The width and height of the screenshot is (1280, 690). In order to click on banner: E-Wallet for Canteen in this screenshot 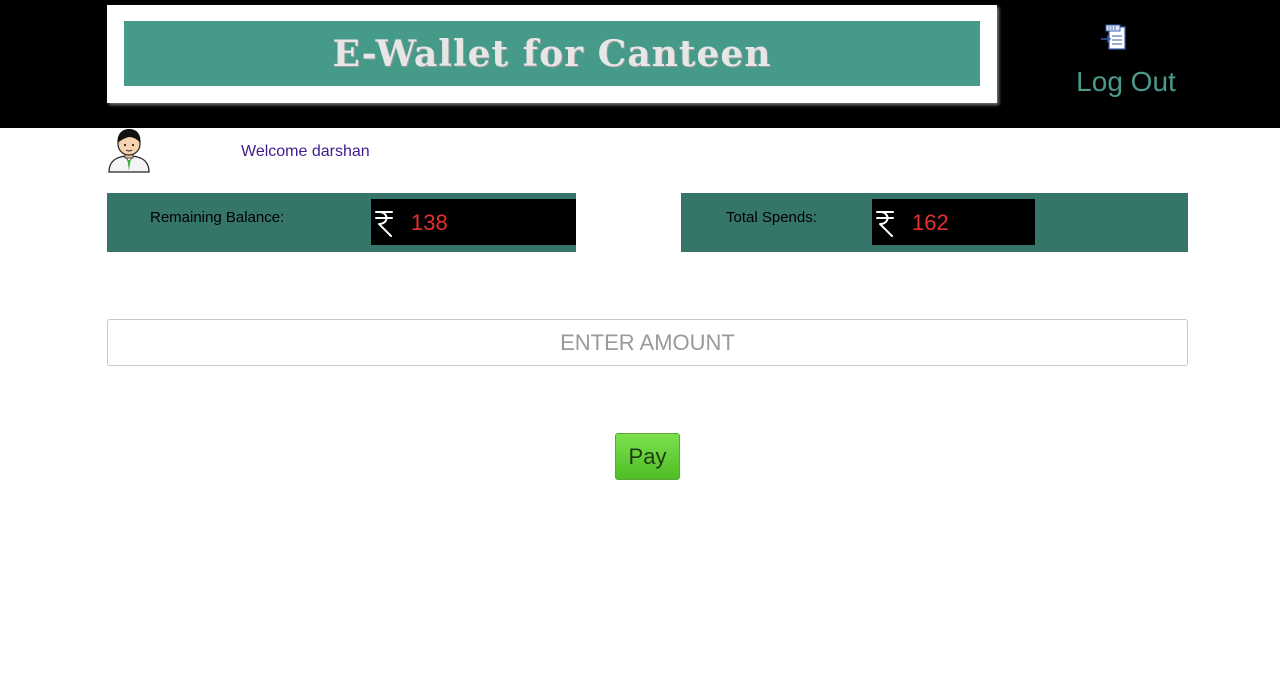, I will do `click(552, 54)`.